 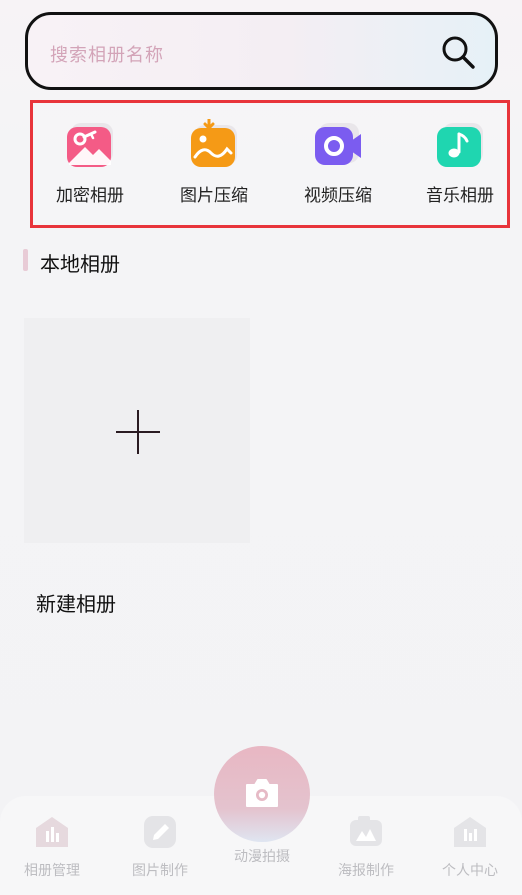 I want to click on profile-icon, so click(x=470, y=832).